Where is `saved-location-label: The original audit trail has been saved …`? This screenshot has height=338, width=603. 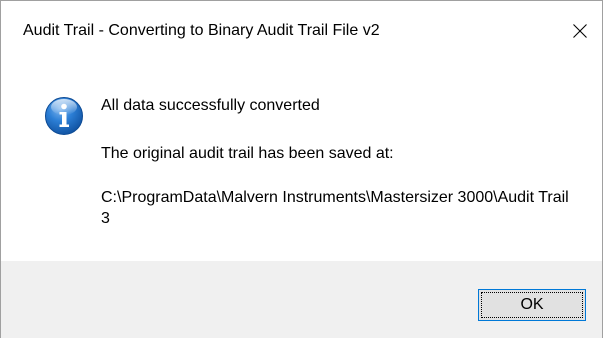 saved-location-label: The original audit trail has been saved … is located at coordinates (247, 153).